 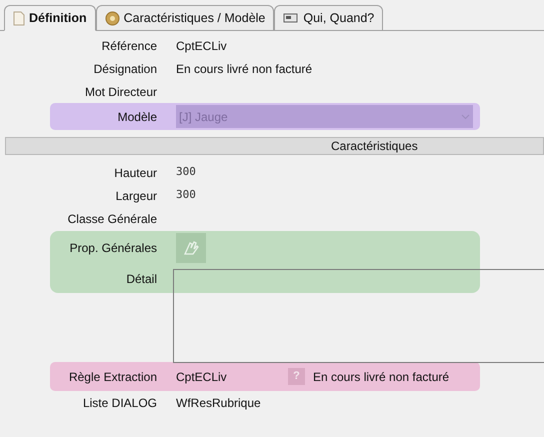 What do you see at coordinates (185, 18) in the screenshot?
I see `tab: Caractéristiques / Modèle` at bounding box center [185, 18].